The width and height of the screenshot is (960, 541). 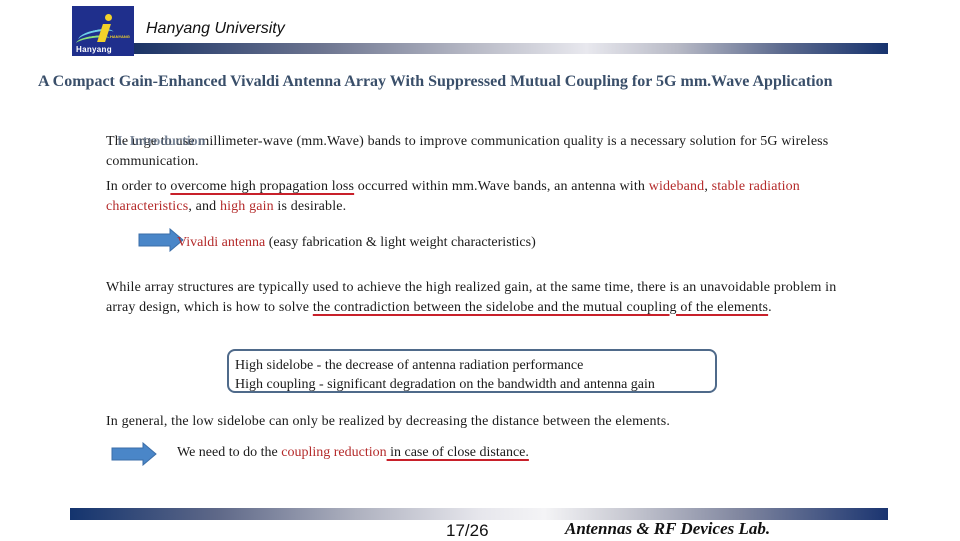 What do you see at coordinates (108, 17) in the screenshot?
I see `logo-i-dot-icon` at bounding box center [108, 17].